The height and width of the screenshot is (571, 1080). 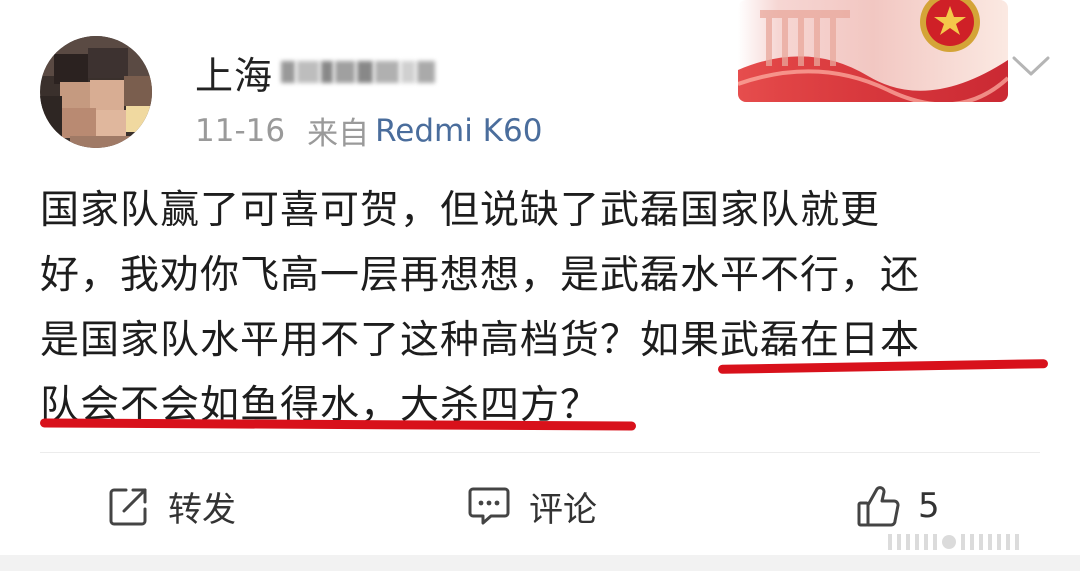 I want to click on device-link: Redmi K60, so click(x=458, y=131).